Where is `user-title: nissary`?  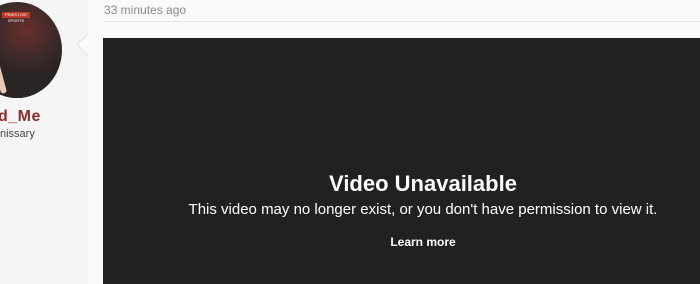
user-title: nissary is located at coordinates (17, 134).